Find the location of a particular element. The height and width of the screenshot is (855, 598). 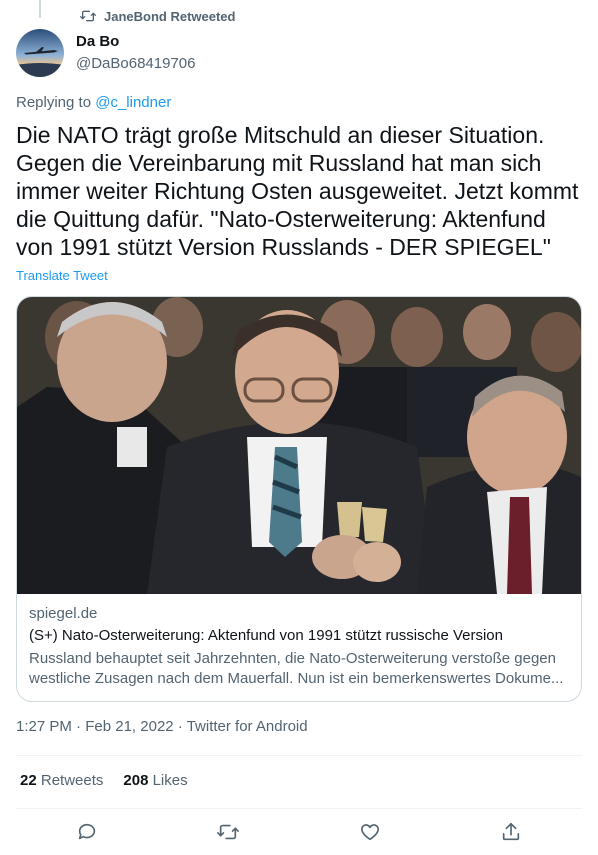

likes-count: 208 is located at coordinates (136, 780).